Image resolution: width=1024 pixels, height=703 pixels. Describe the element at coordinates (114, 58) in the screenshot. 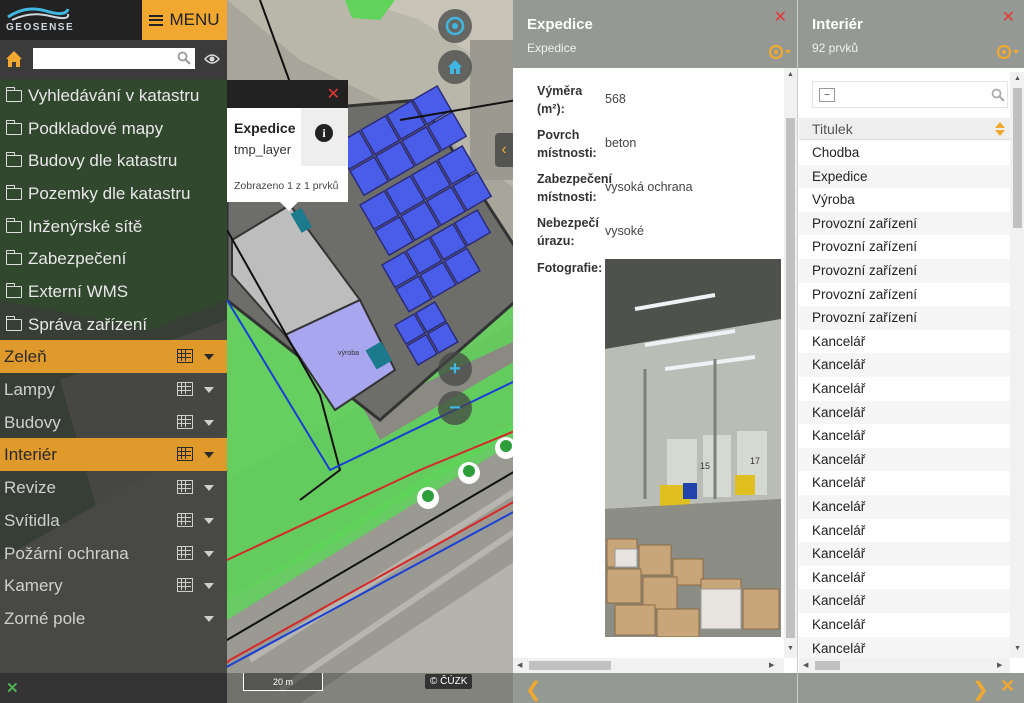

I see `search-input` at that location.